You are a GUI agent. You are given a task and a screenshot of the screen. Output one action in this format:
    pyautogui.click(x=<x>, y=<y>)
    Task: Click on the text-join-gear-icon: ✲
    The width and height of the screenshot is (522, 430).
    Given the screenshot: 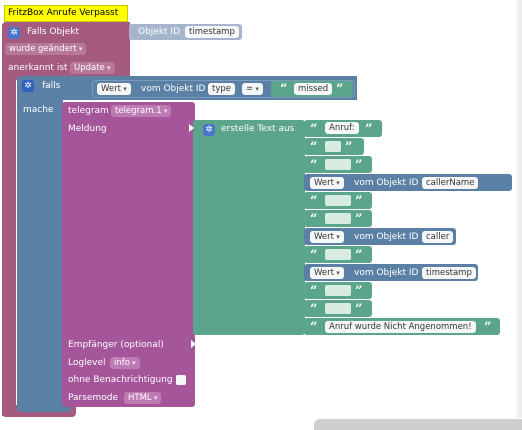 What is the action you would take?
    pyautogui.click(x=209, y=130)
    